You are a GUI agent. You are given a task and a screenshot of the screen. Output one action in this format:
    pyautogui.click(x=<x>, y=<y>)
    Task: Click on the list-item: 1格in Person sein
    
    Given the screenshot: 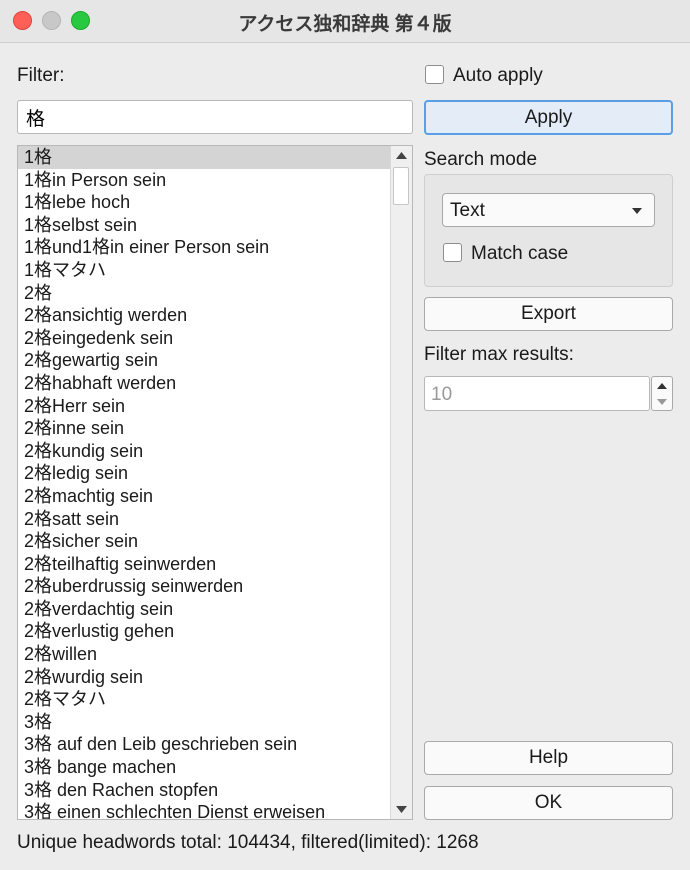 What is the action you would take?
    pyautogui.click(x=204, y=180)
    